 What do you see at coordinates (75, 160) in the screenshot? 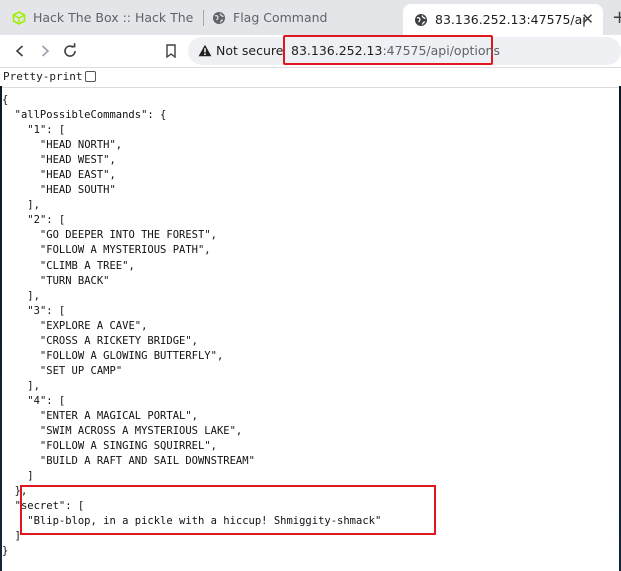
I see `json-string-value: HEAD WEST` at bounding box center [75, 160].